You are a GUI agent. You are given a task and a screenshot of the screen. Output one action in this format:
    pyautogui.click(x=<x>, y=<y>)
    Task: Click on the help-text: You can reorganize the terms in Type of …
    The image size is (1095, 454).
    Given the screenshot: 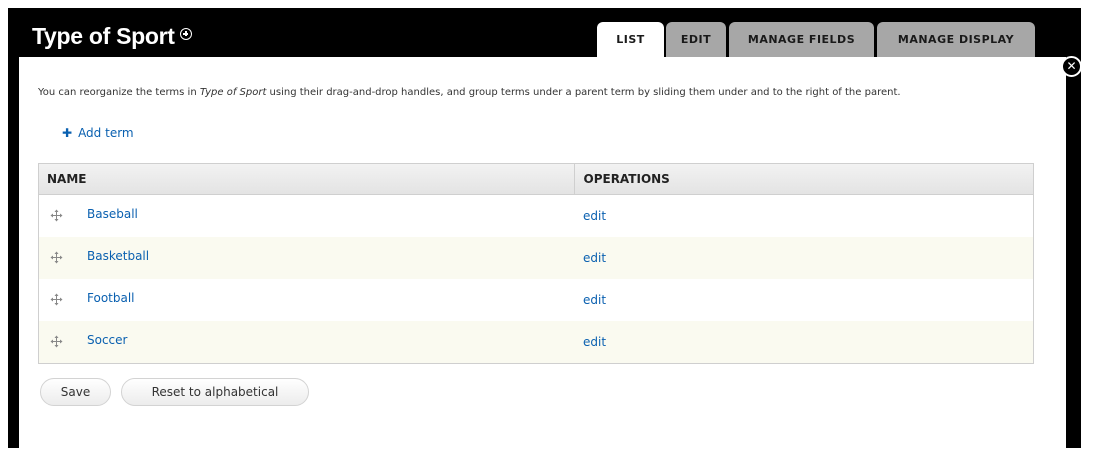 What is the action you would take?
    pyautogui.click(x=469, y=92)
    